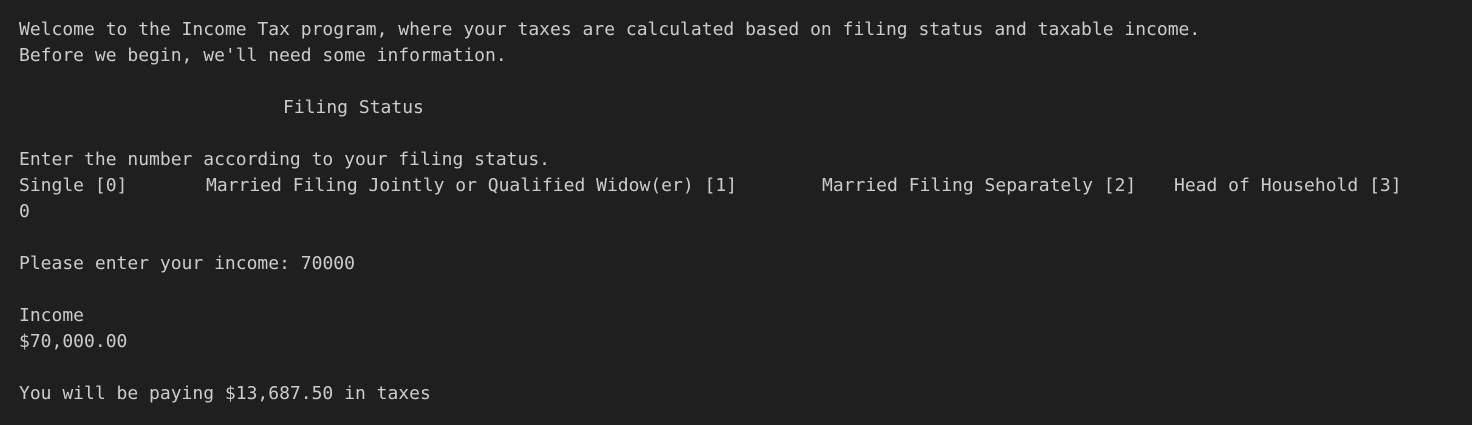 The width and height of the screenshot is (1472, 425). Describe the element at coordinates (225, 393) in the screenshot. I see `tax-result-line: You will be paying $13,687.50 in taxes` at that location.